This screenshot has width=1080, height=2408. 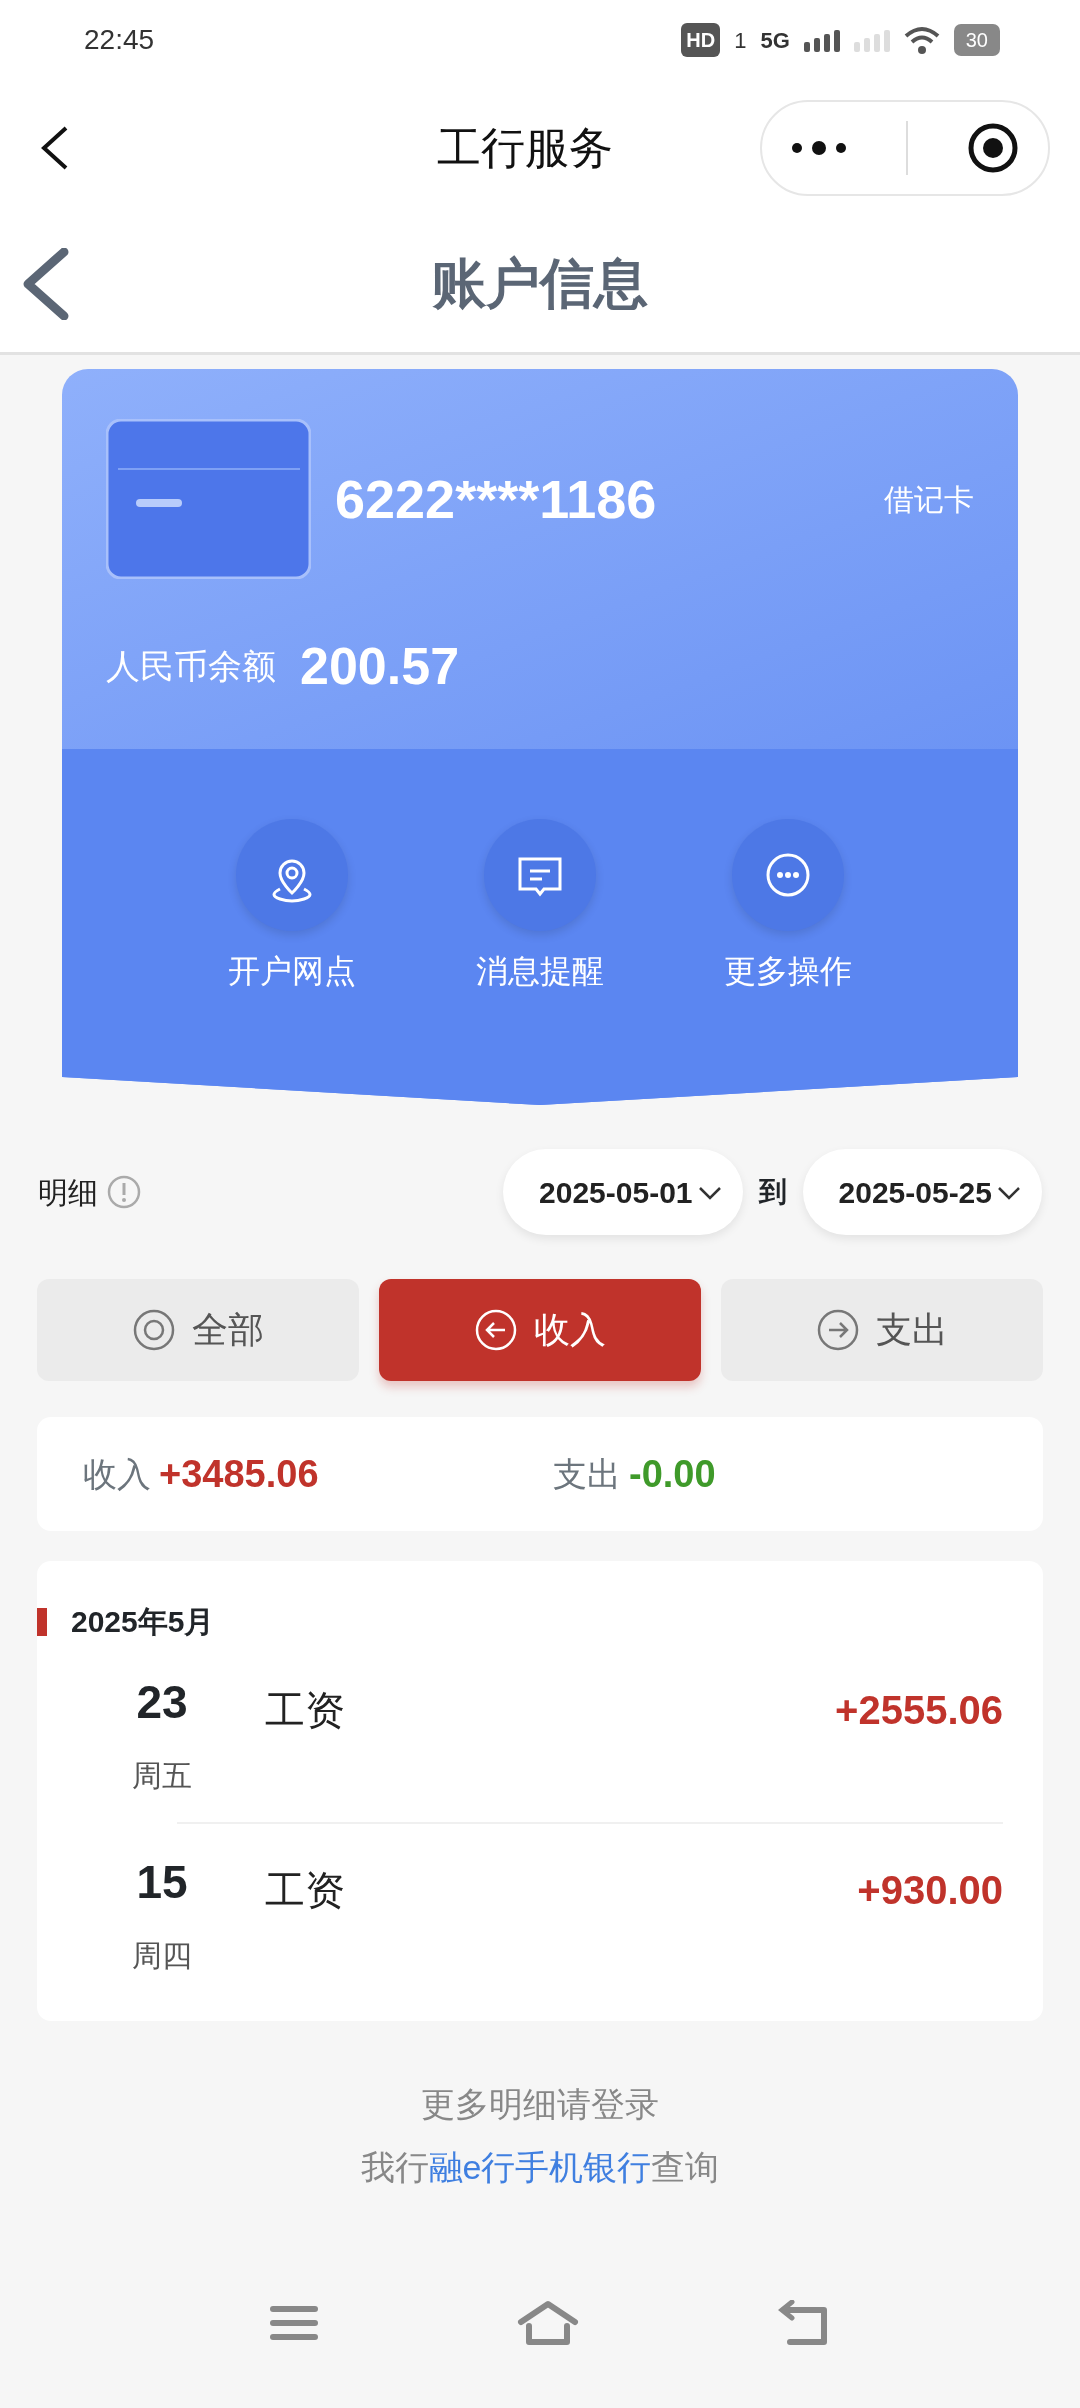 I want to click on transaction-amount: +2555.06, so click(x=919, y=1710).